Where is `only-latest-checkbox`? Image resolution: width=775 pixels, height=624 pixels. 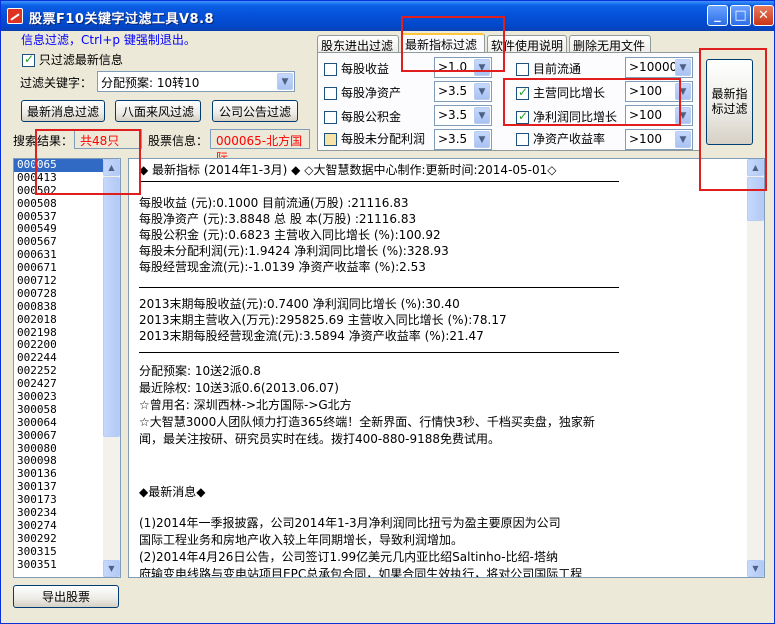 only-latest-checkbox is located at coordinates (28, 59).